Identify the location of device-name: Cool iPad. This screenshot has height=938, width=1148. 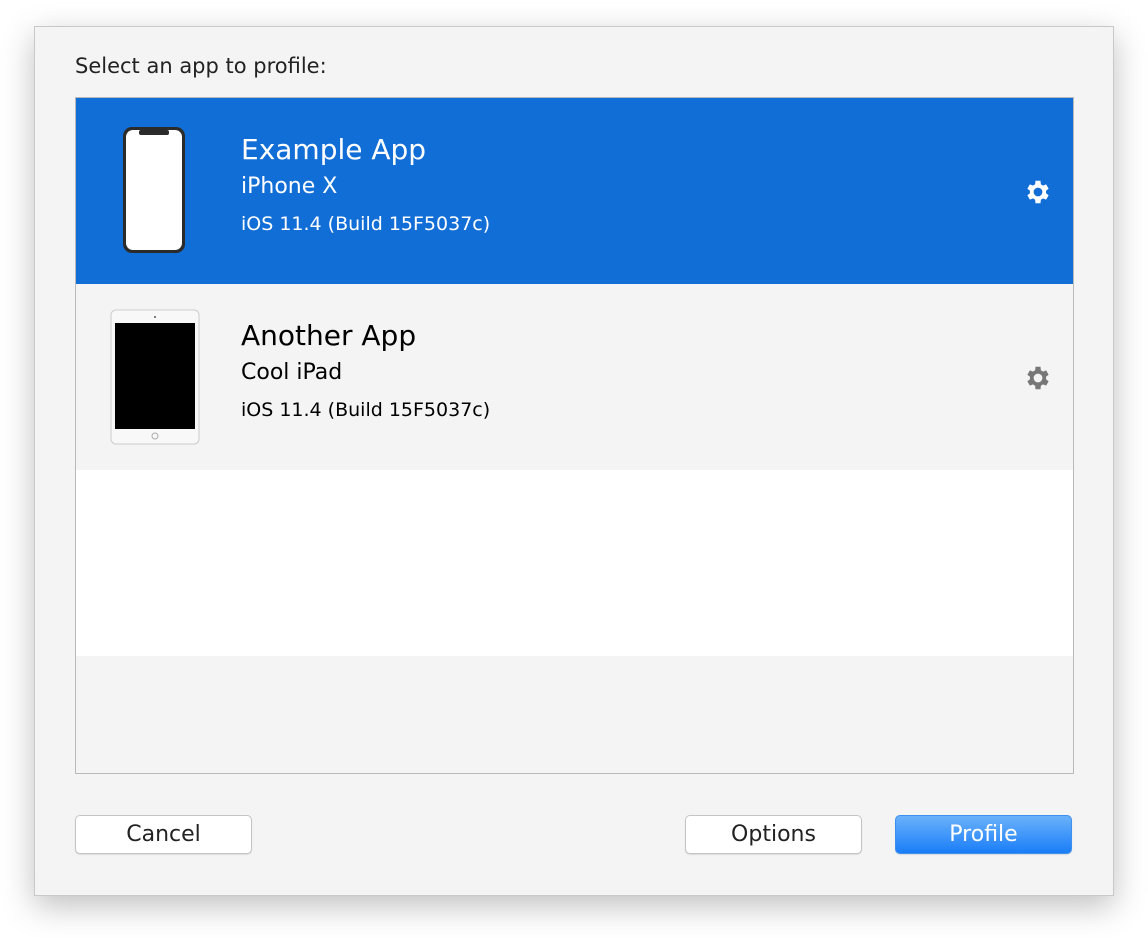
(292, 372).